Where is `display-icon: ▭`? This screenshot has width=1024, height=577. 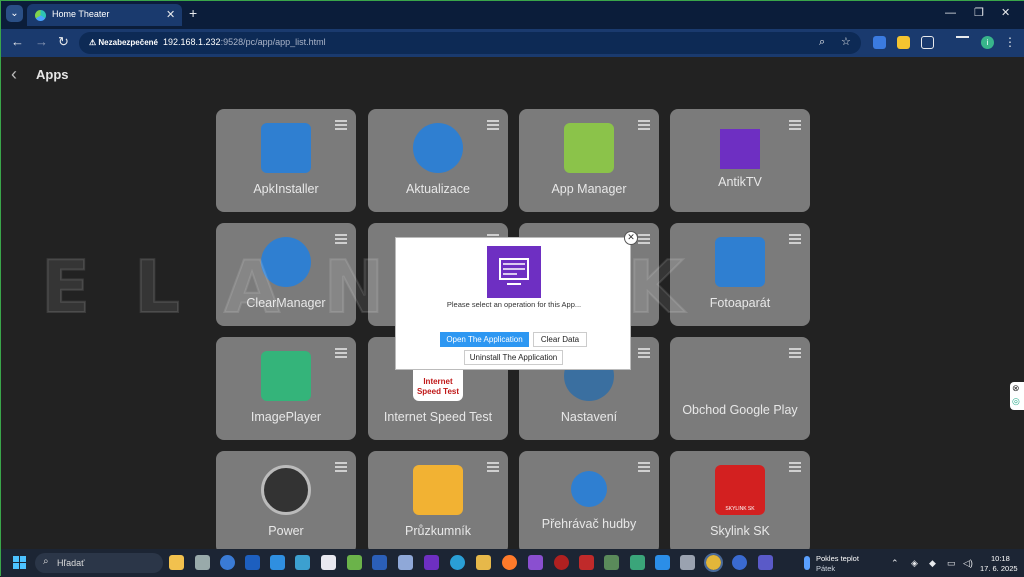
display-icon: ▭ is located at coordinates (951, 563).